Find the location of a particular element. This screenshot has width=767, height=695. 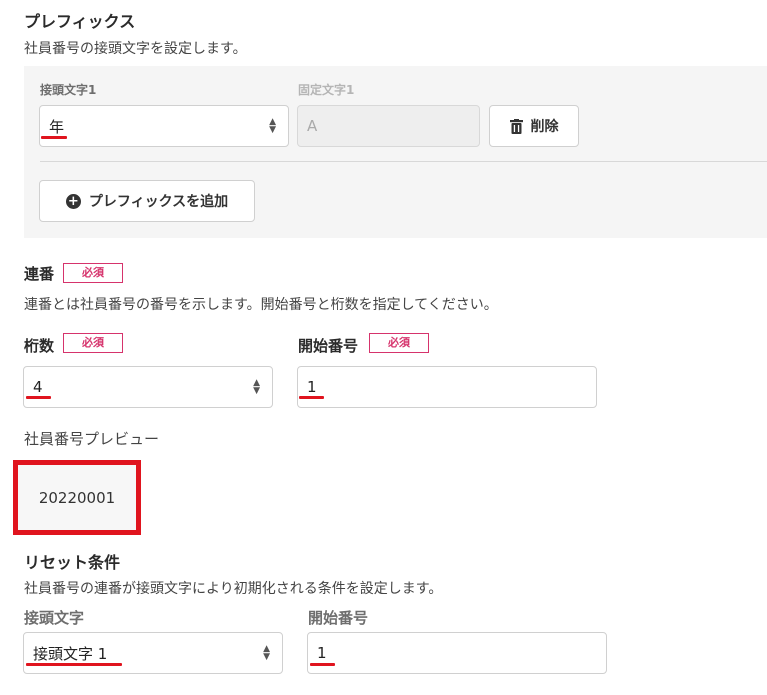

preview-value: 20220001 is located at coordinates (77, 497).